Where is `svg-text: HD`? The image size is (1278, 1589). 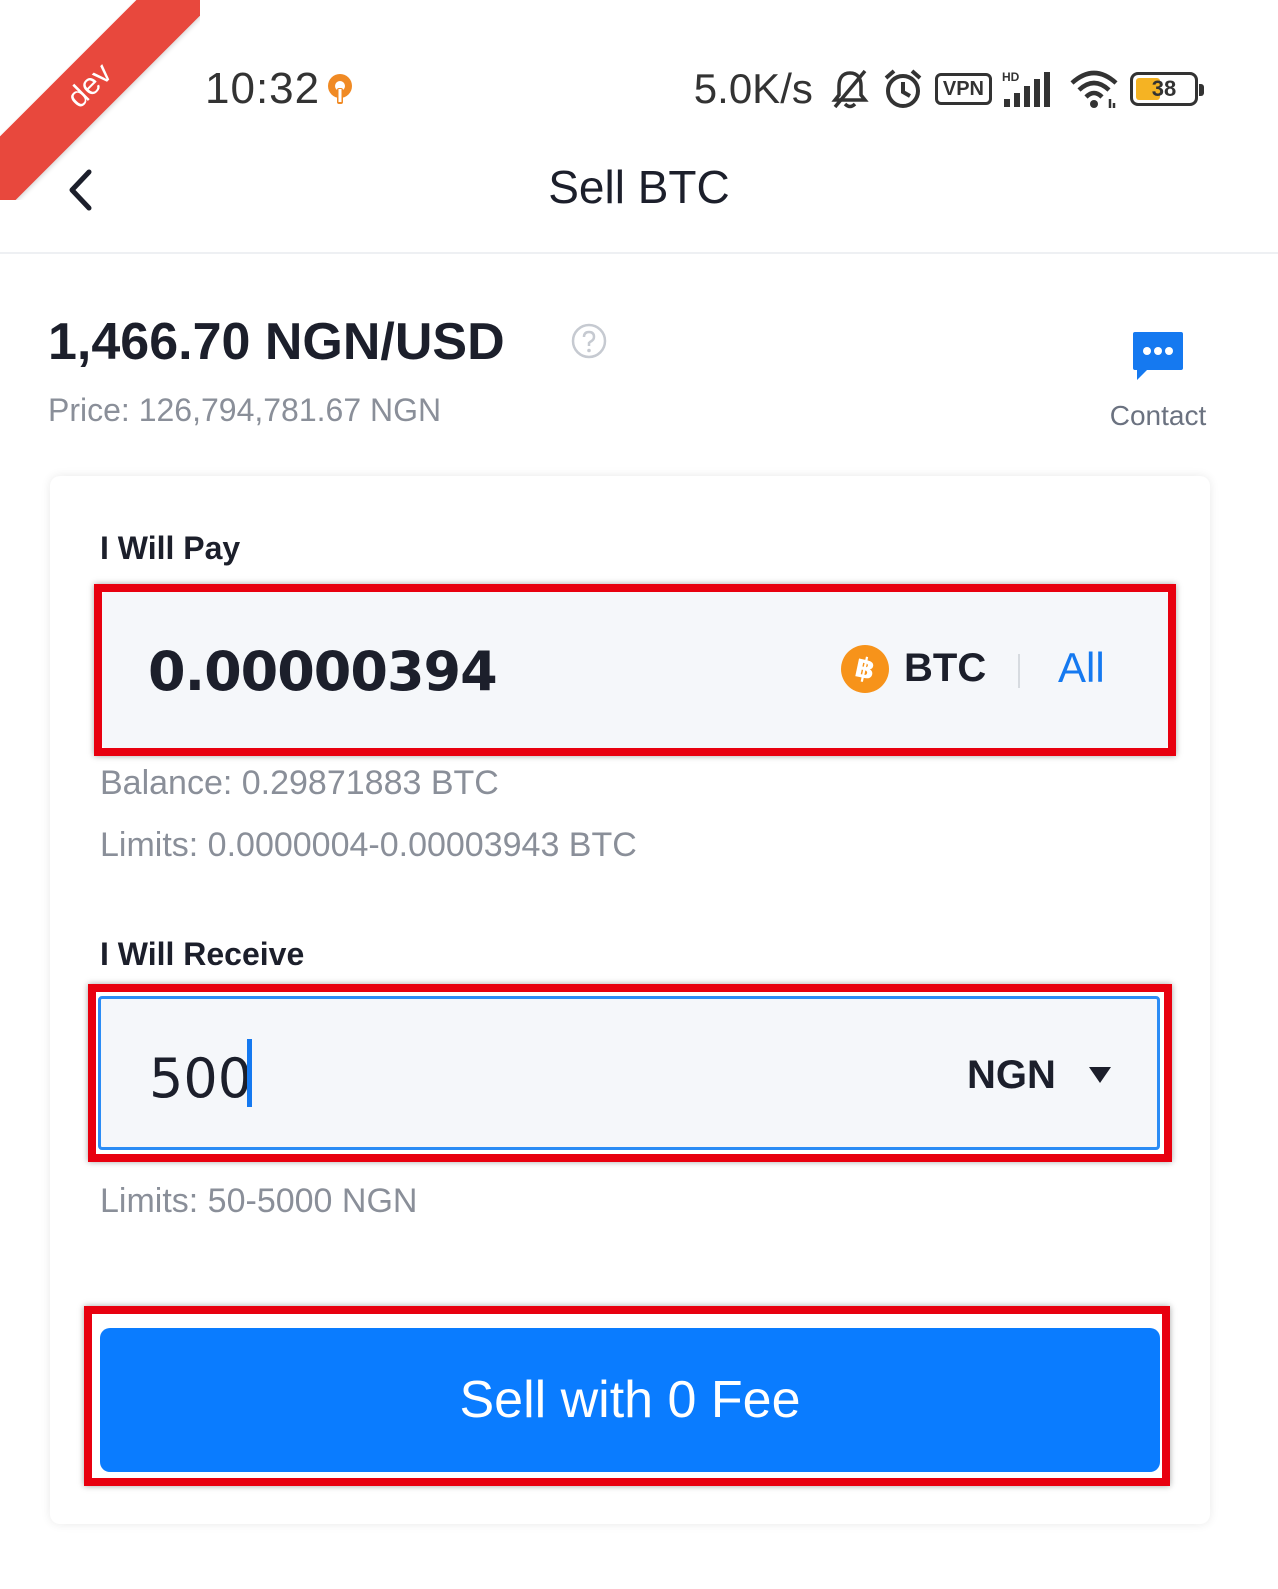
svg-text: HD is located at coordinates (1011, 77).